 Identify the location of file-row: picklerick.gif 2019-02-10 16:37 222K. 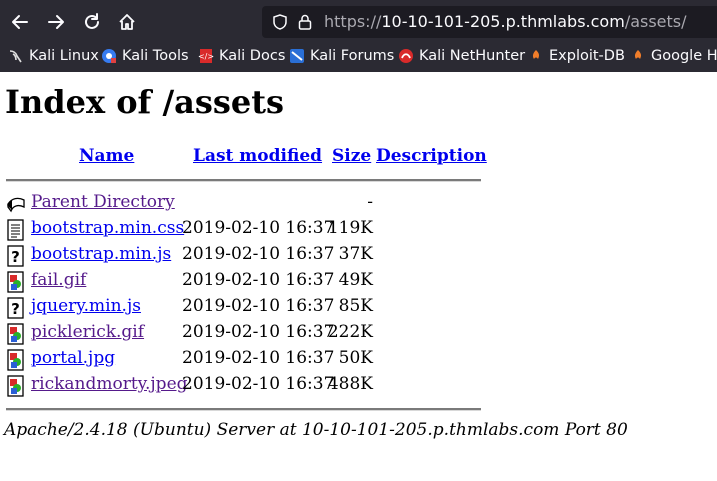
(358, 335).